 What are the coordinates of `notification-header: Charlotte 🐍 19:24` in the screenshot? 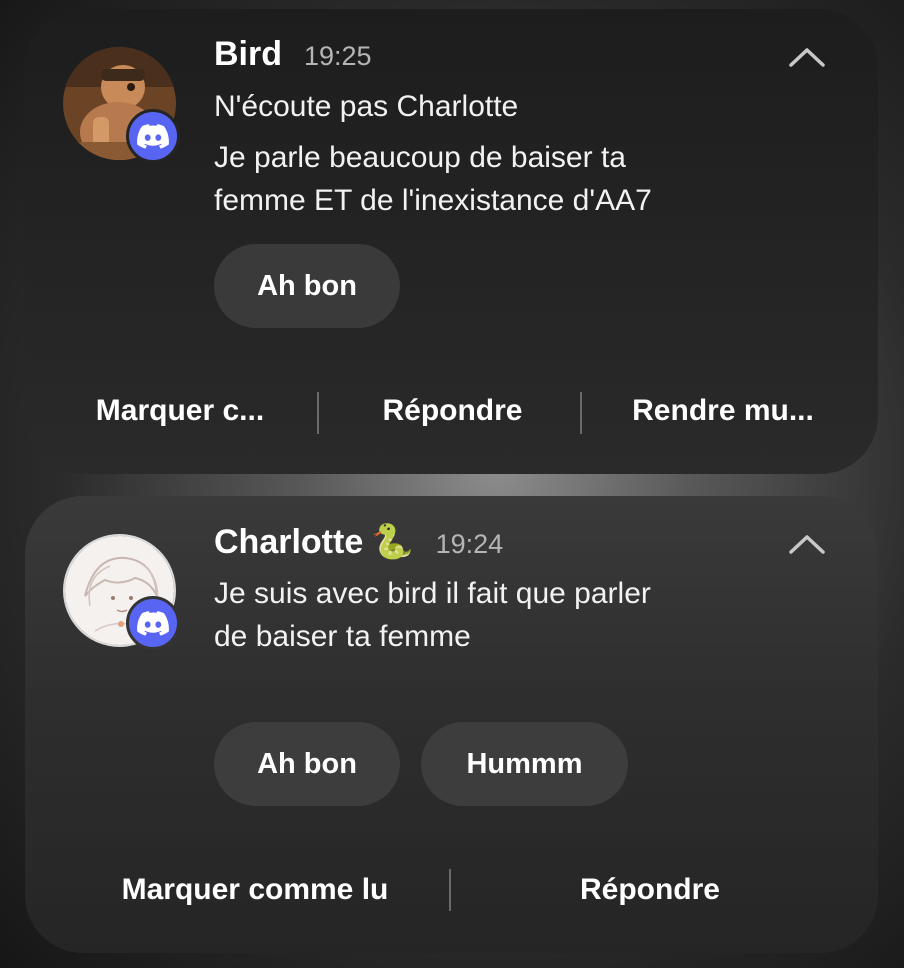 It's located at (358, 542).